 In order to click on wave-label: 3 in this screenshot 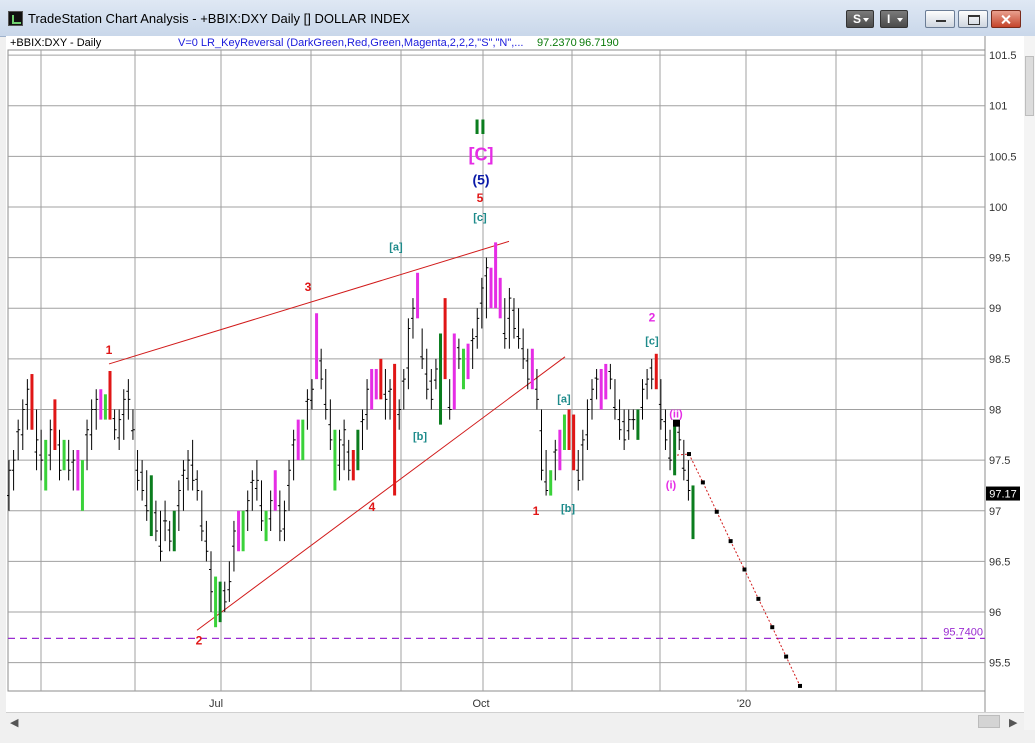, I will do `click(308, 287)`.